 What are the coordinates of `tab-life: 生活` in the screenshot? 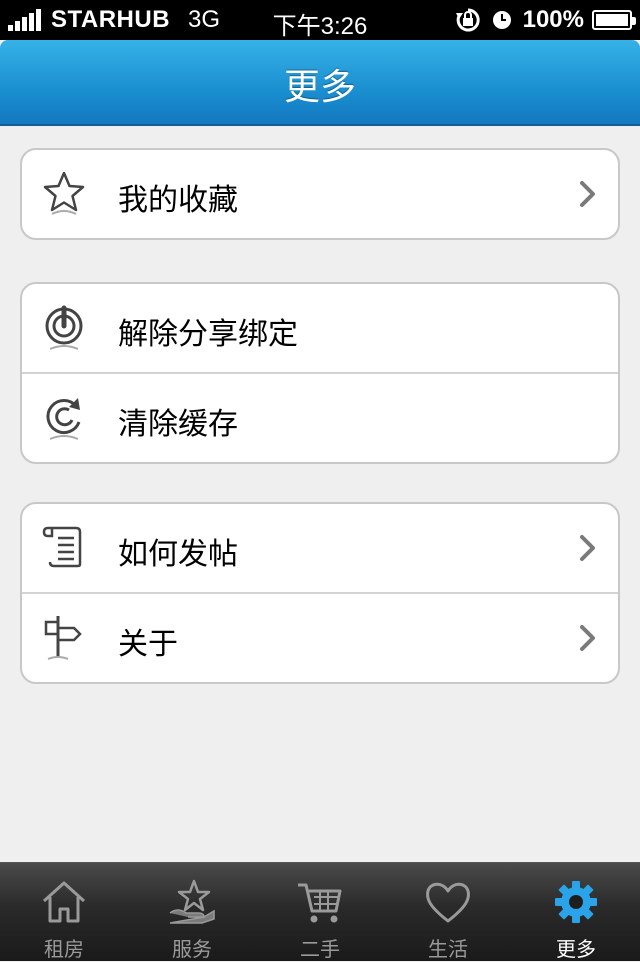 It's located at (448, 912).